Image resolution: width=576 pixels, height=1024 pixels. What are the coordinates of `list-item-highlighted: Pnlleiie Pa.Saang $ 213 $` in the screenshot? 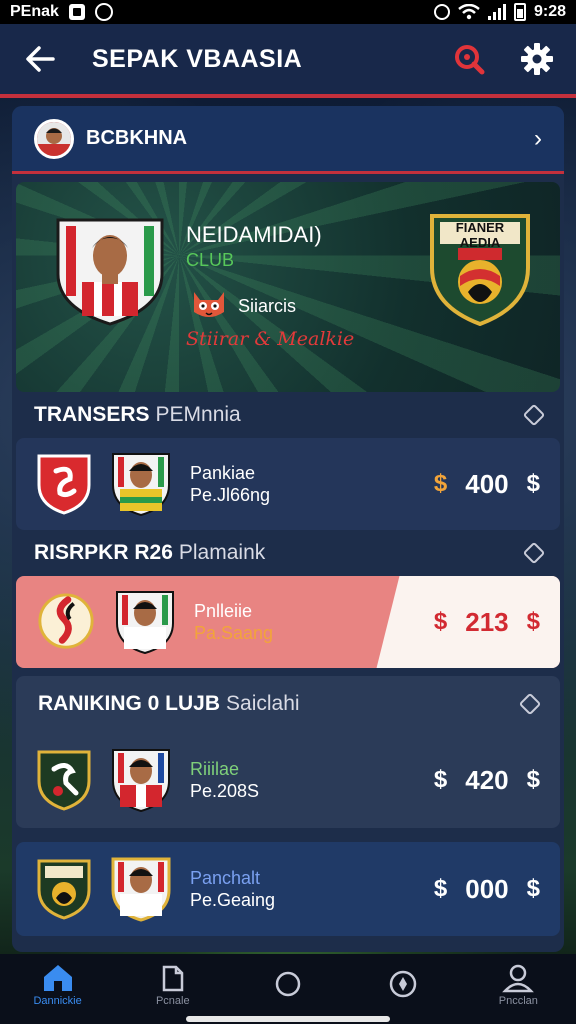 It's located at (288, 622).